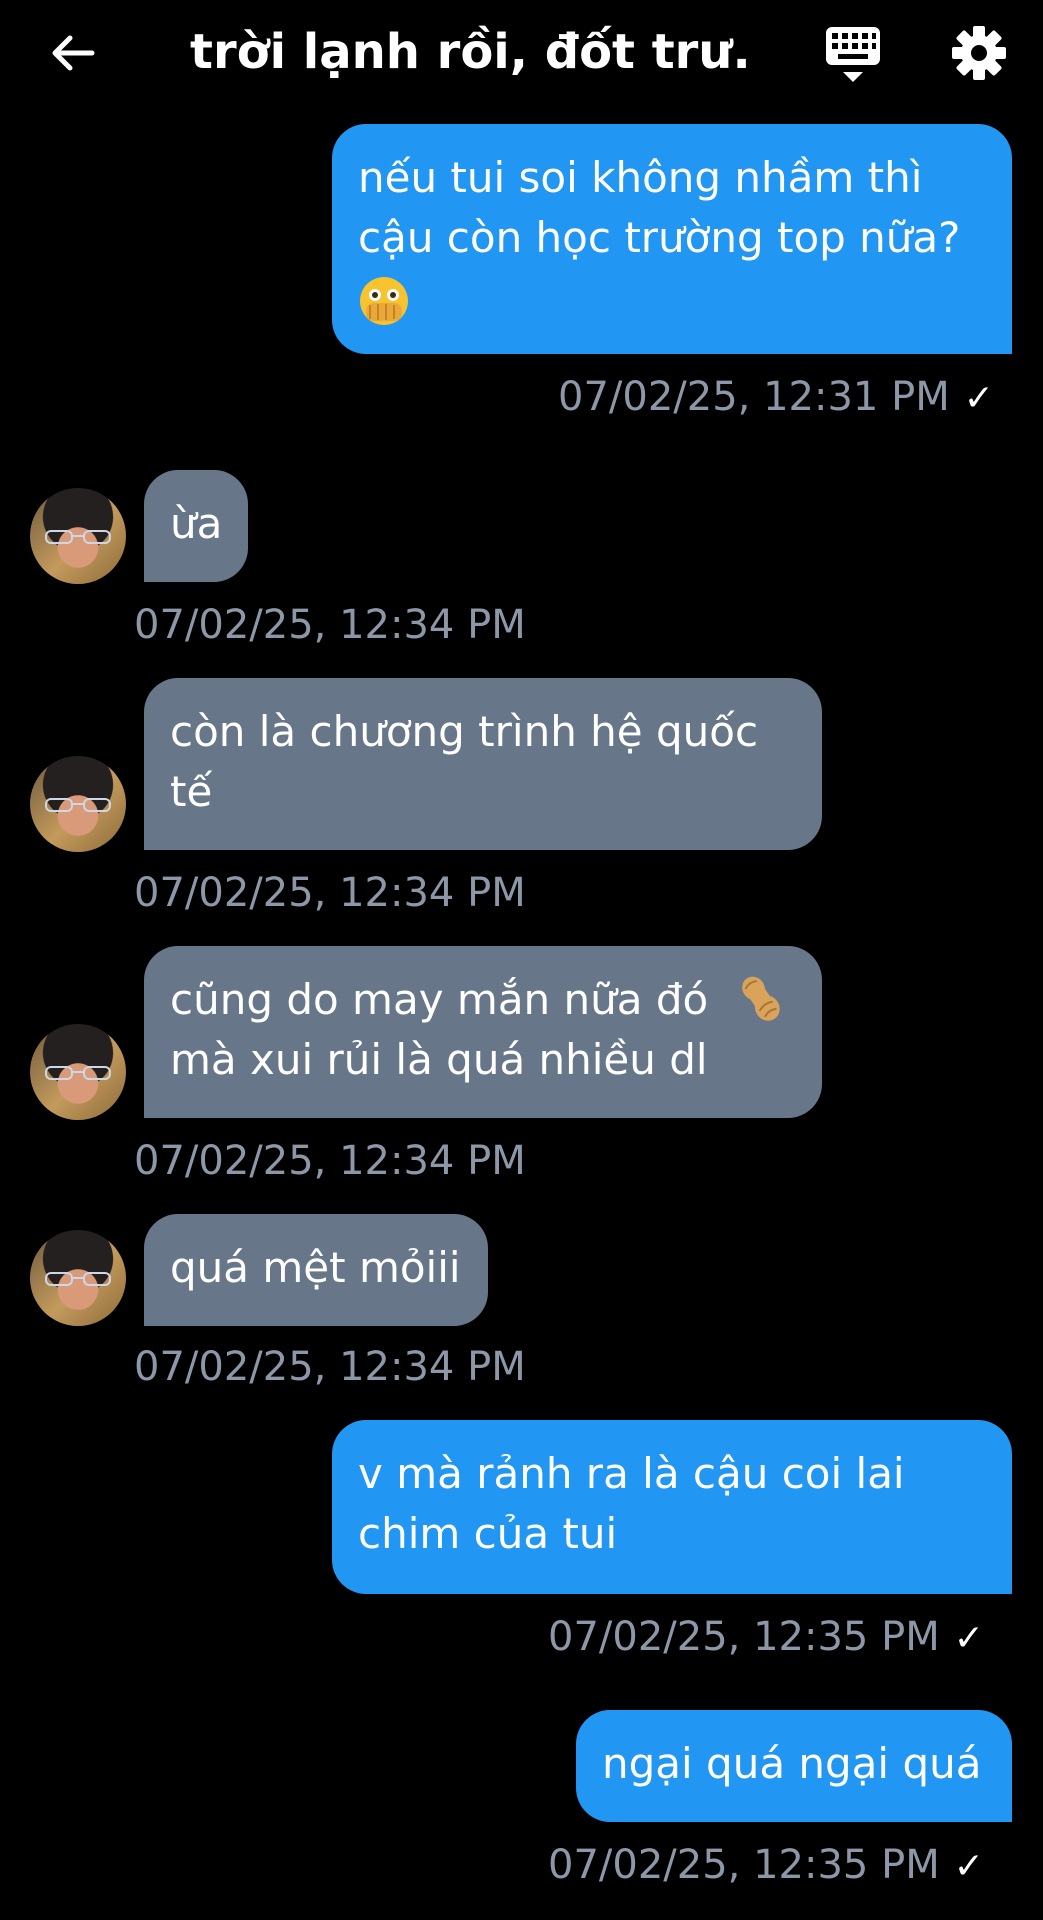 This screenshot has width=1043, height=1920. I want to click on keyboard-icon, so click(853, 54).